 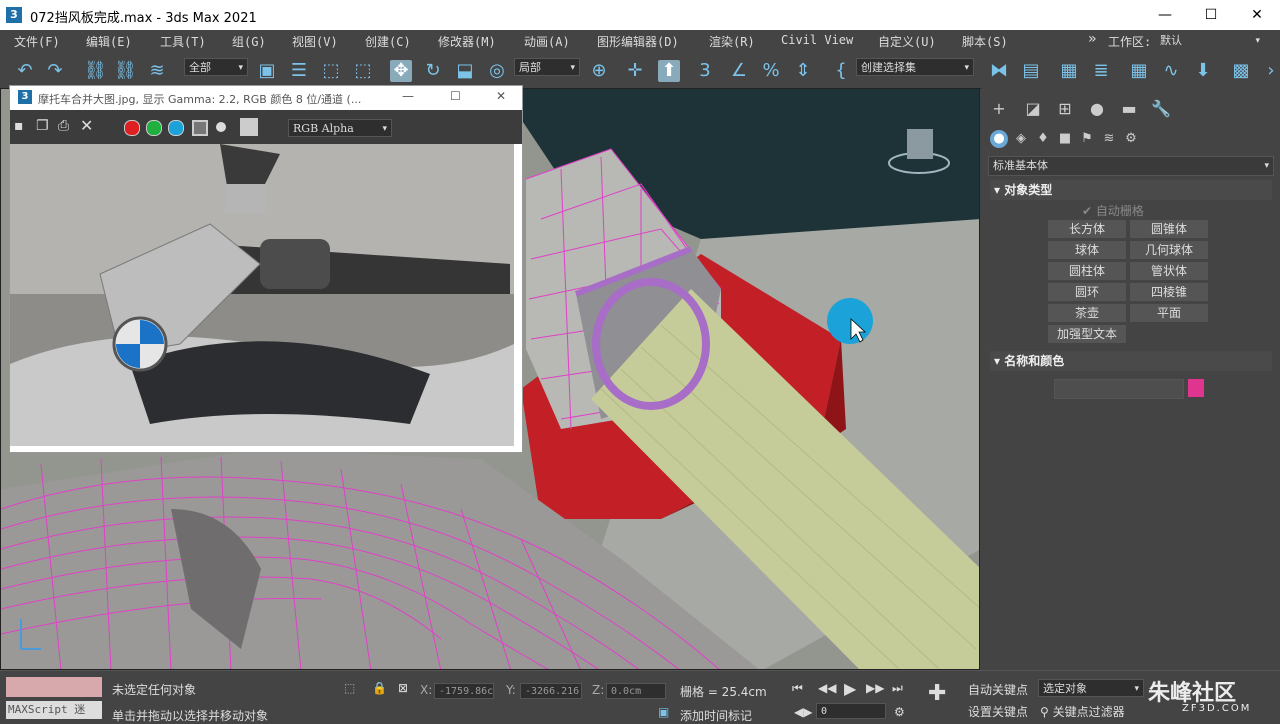 What do you see at coordinates (363, 71) in the screenshot?
I see `window-crossing-icon: ⬚` at bounding box center [363, 71].